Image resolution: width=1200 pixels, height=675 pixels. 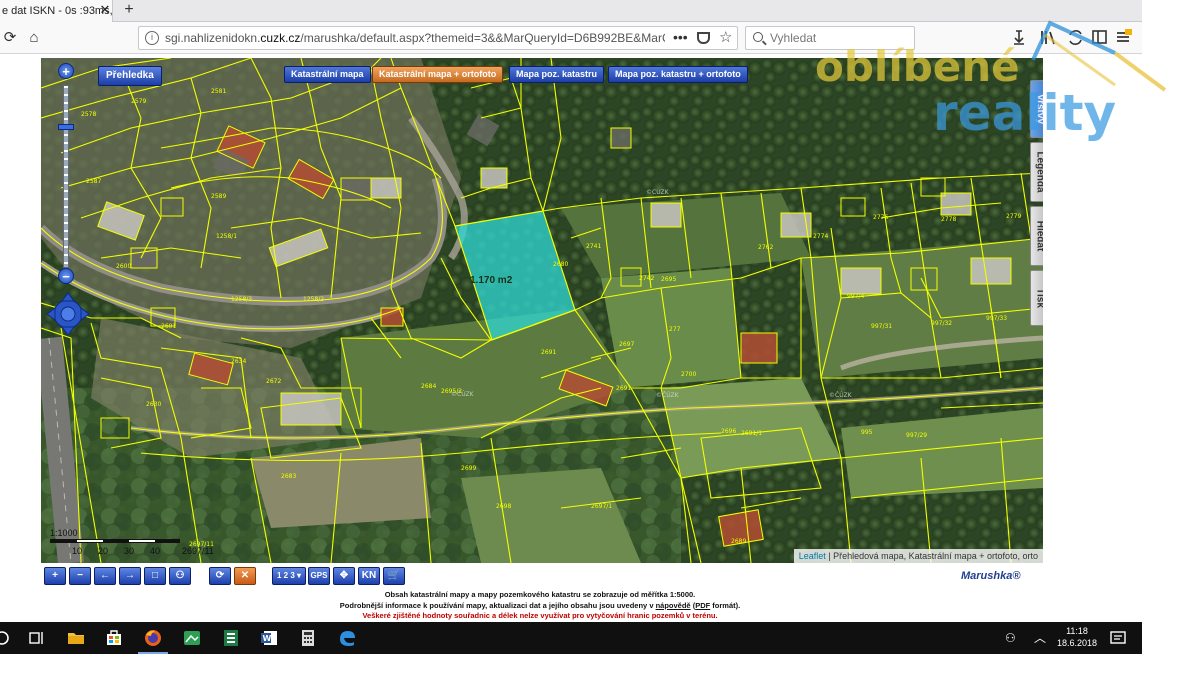 What do you see at coordinates (675, 329) in the screenshot?
I see `svg-text: 277` at bounding box center [675, 329].